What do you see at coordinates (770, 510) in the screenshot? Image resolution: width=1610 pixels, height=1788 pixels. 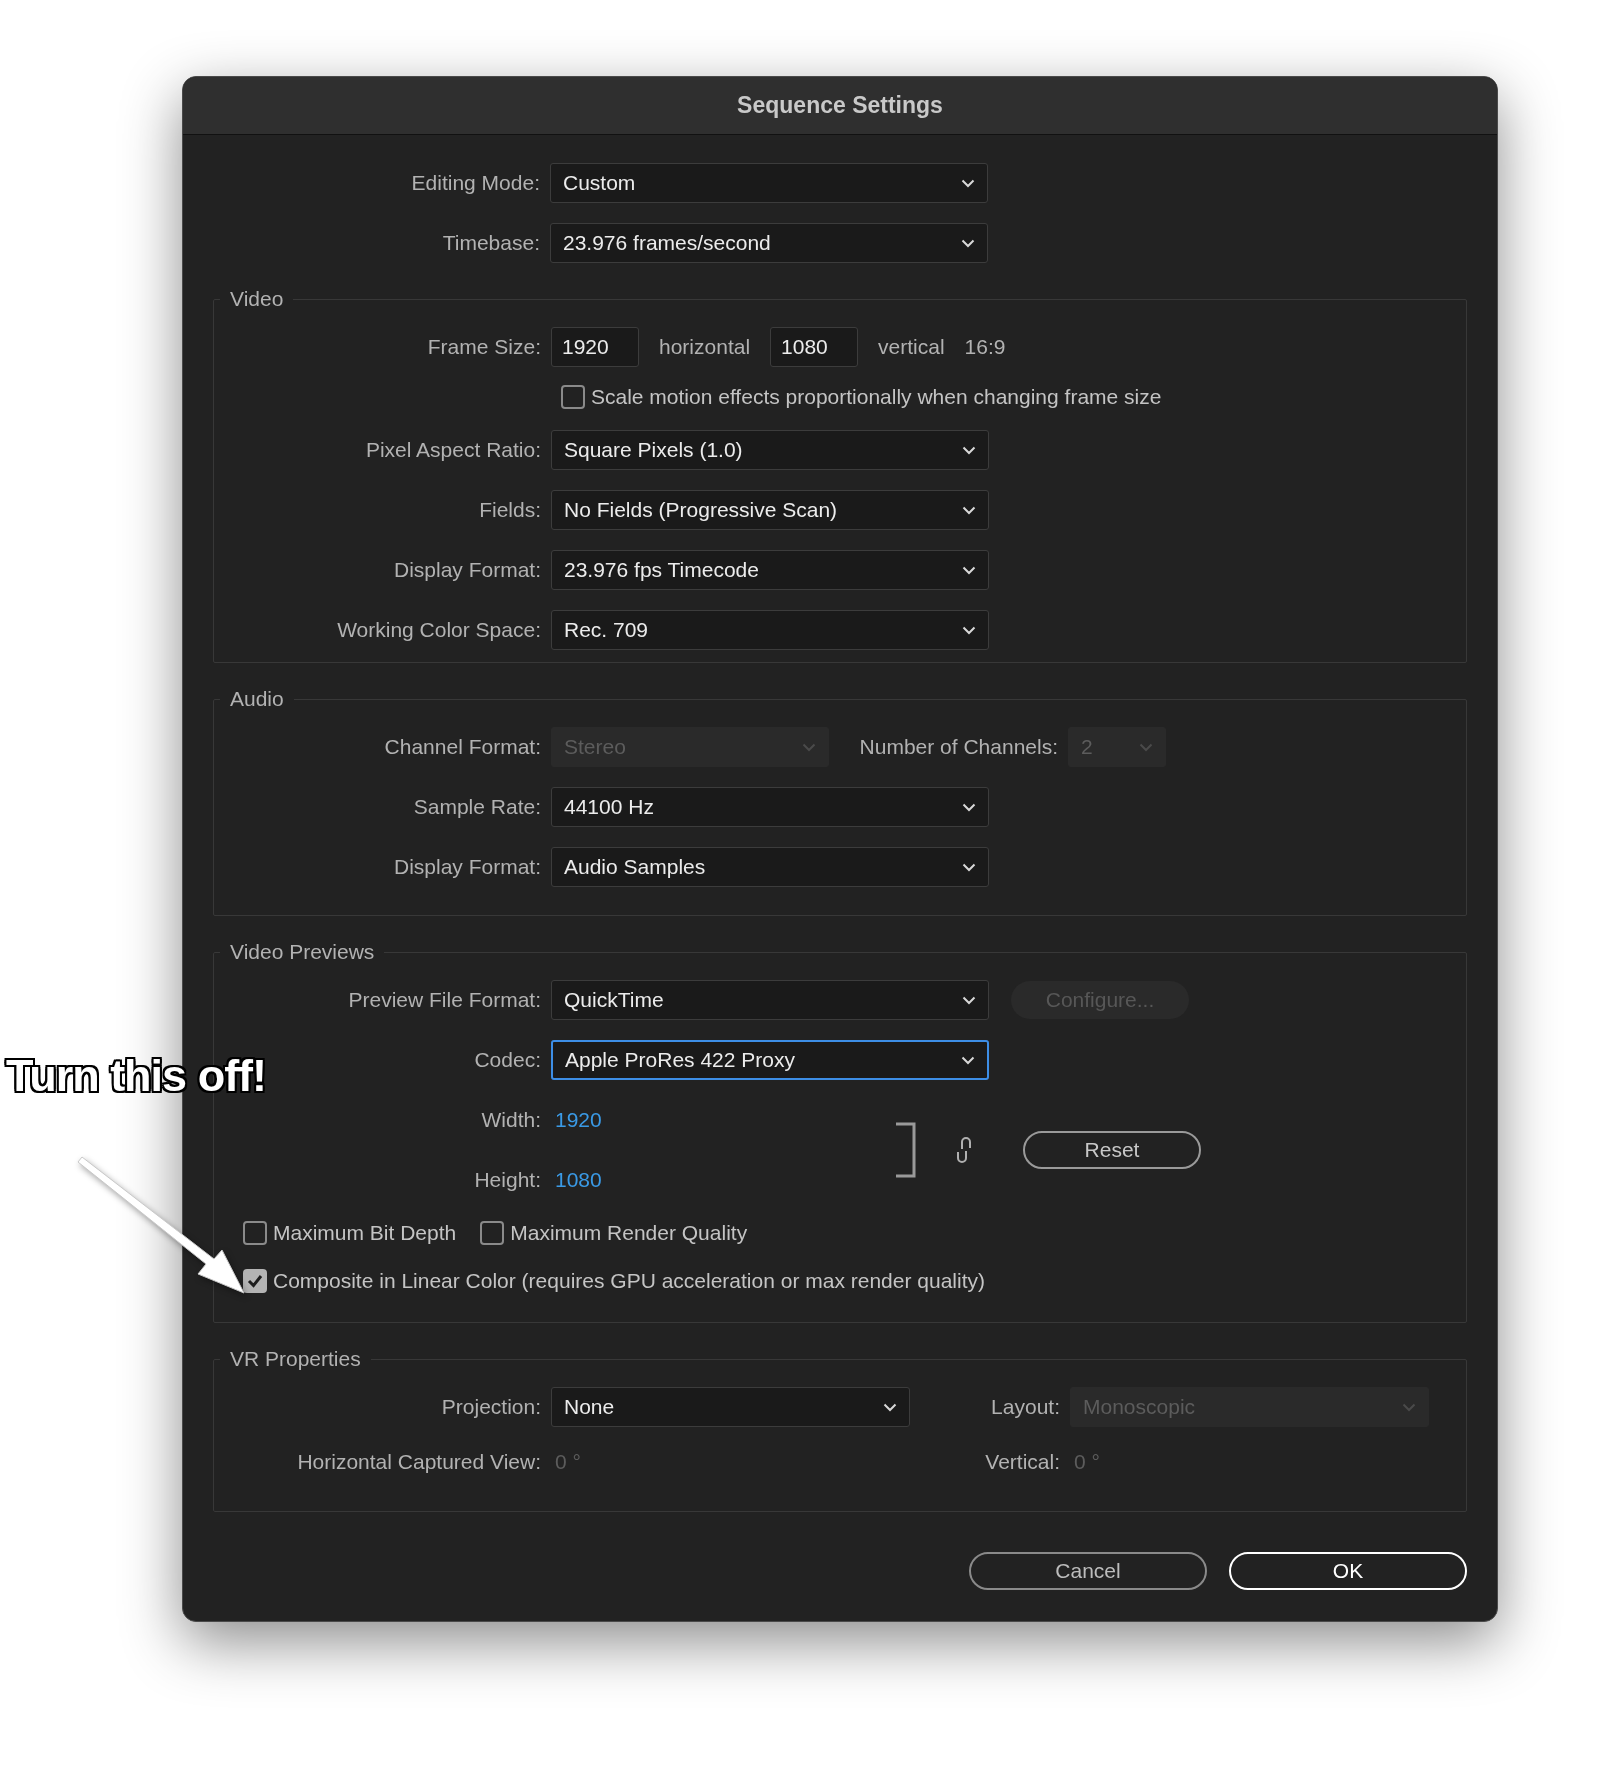 I see `dropdown: No Fields (Progressive Scan)` at bounding box center [770, 510].